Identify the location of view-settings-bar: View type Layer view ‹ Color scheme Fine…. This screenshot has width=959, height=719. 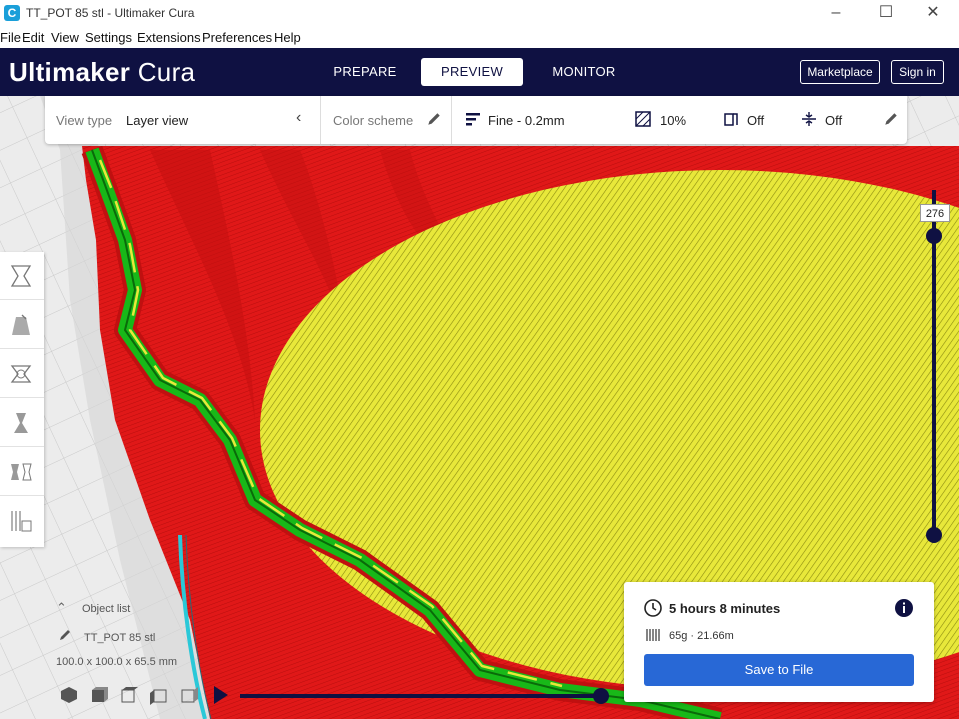
(476, 120).